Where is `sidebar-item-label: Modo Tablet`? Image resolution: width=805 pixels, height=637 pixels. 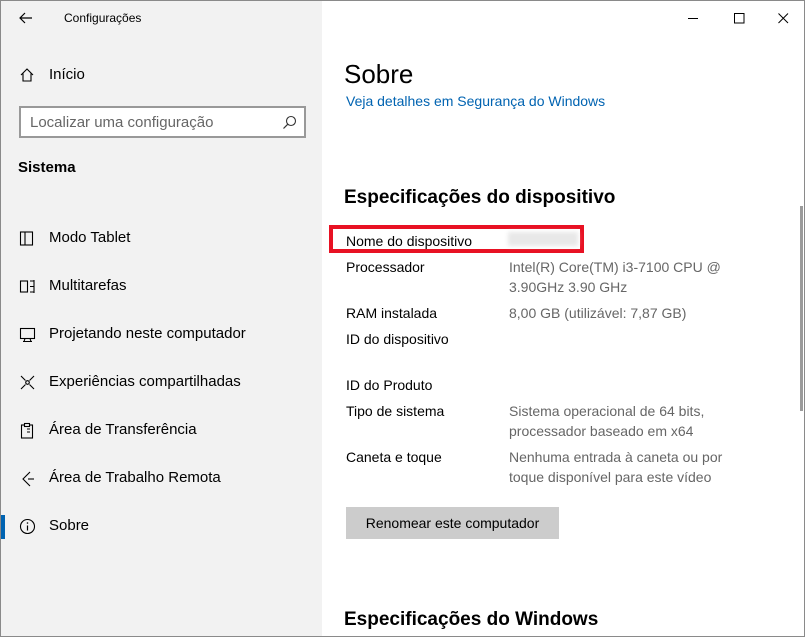
sidebar-item-label: Modo Tablet is located at coordinates (90, 237).